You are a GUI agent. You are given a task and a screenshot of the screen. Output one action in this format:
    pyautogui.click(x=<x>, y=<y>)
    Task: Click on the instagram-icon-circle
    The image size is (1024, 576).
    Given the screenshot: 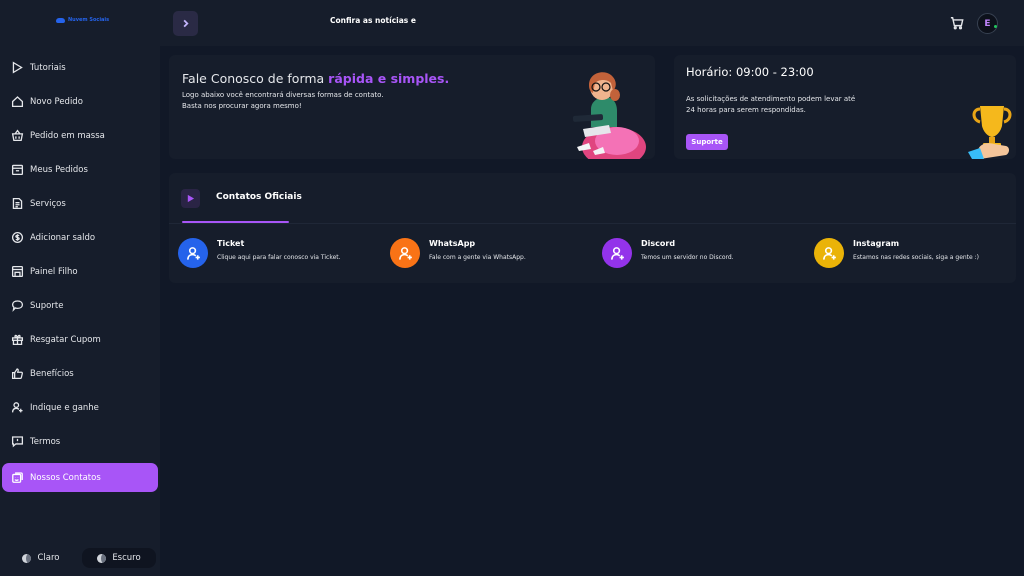 What is the action you would take?
    pyautogui.click(x=829, y=253)
    